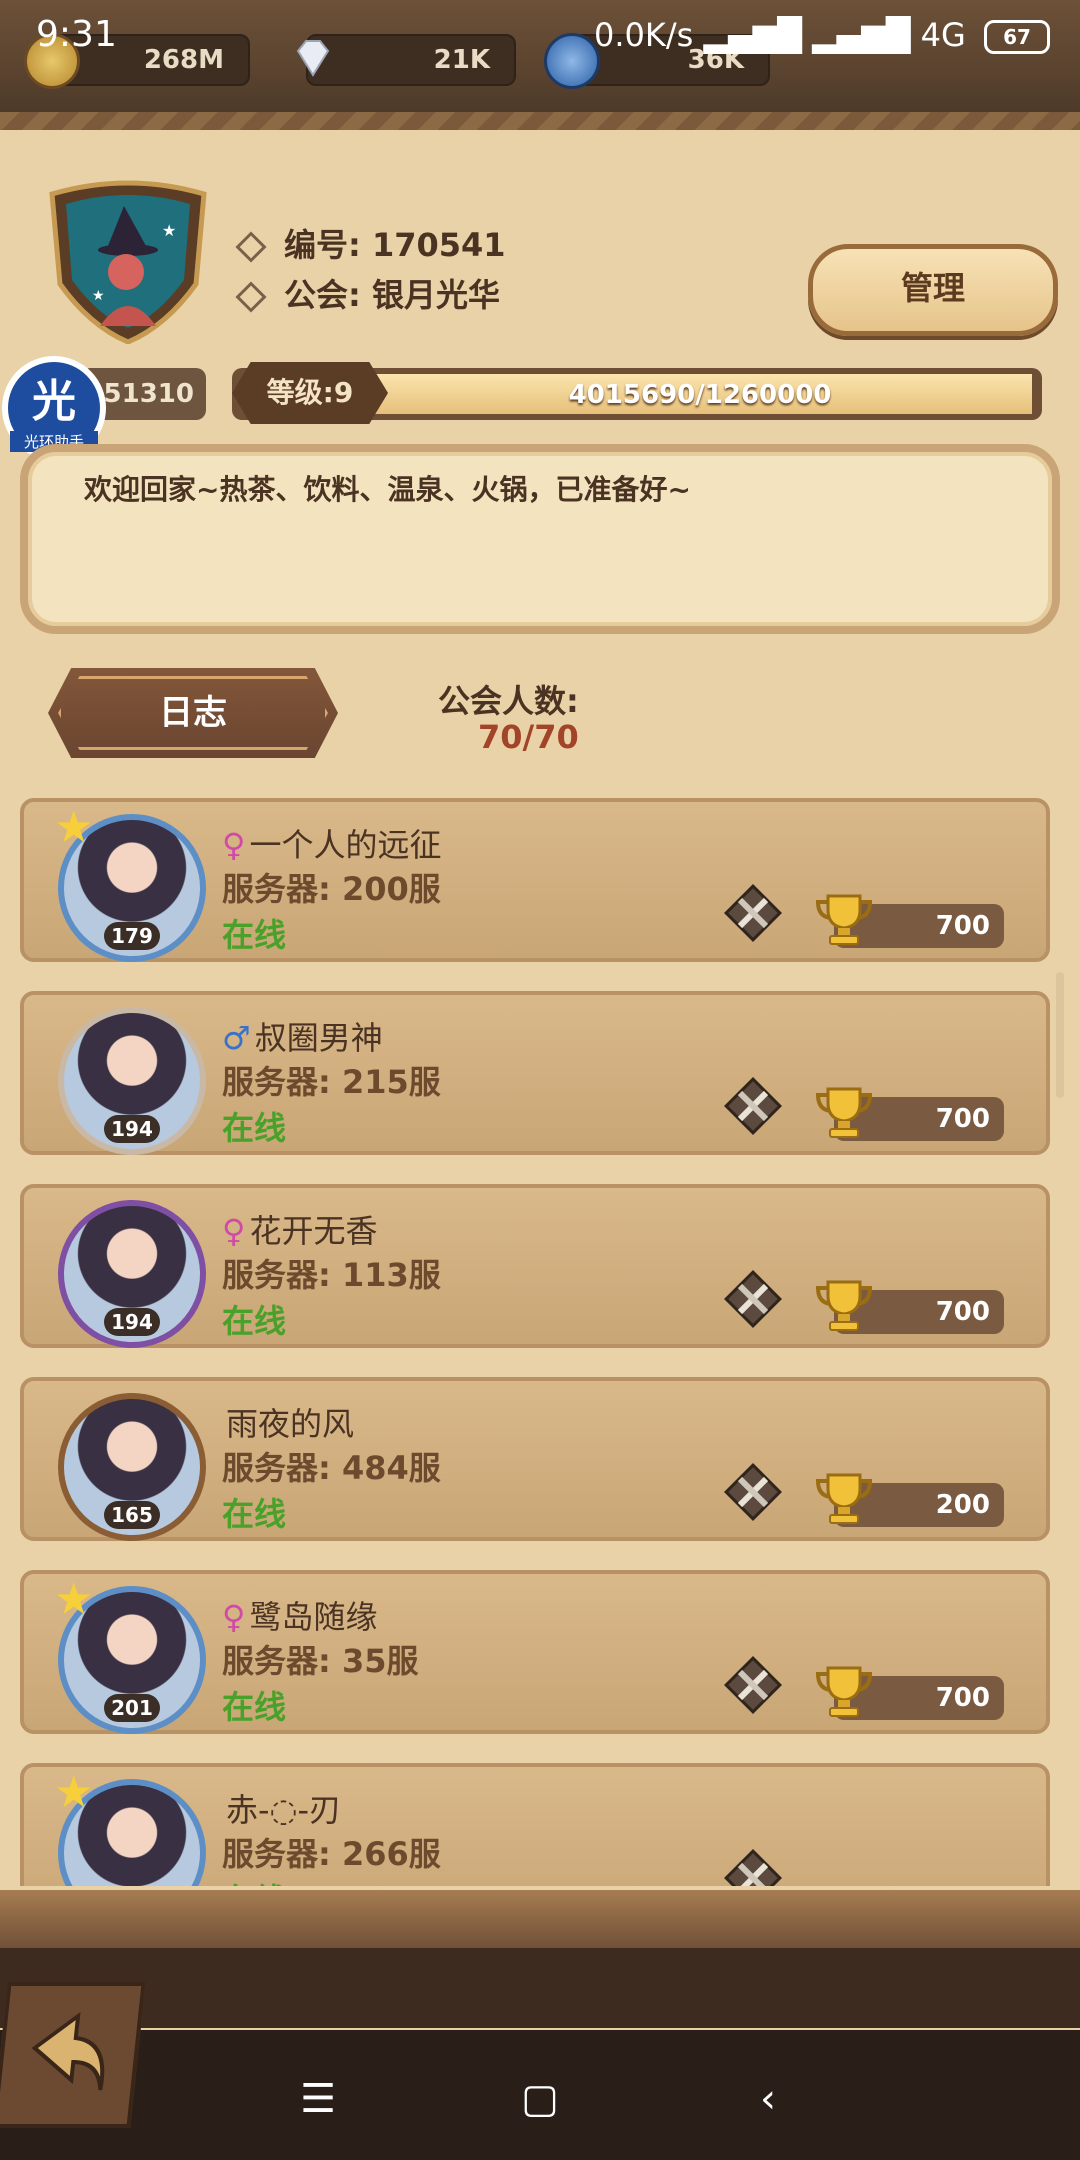  Describe the element at coordinates (1017, 37) in the screenshot. I see `battery-icon: 67` at that location.